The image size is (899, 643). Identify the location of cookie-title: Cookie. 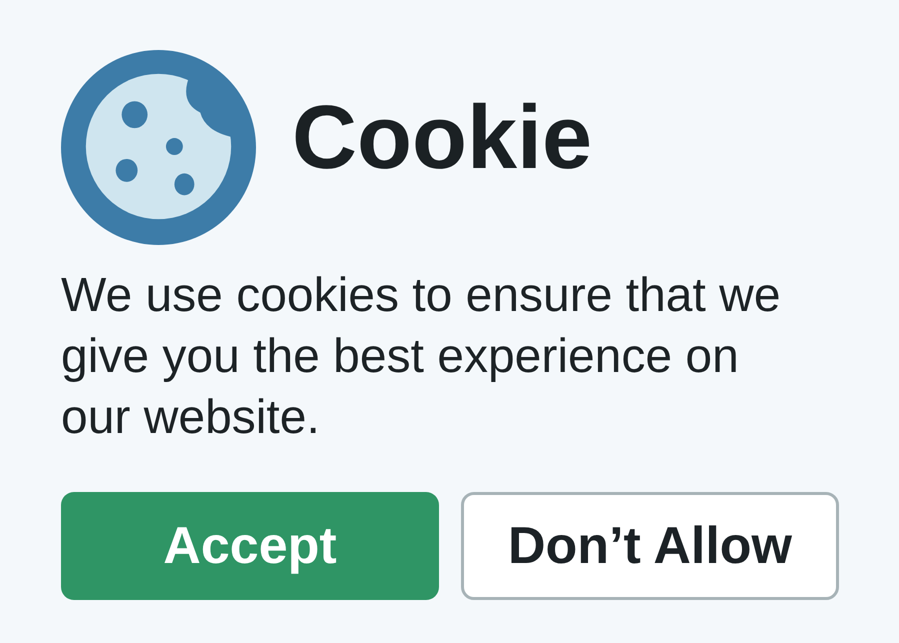
(442, 137).